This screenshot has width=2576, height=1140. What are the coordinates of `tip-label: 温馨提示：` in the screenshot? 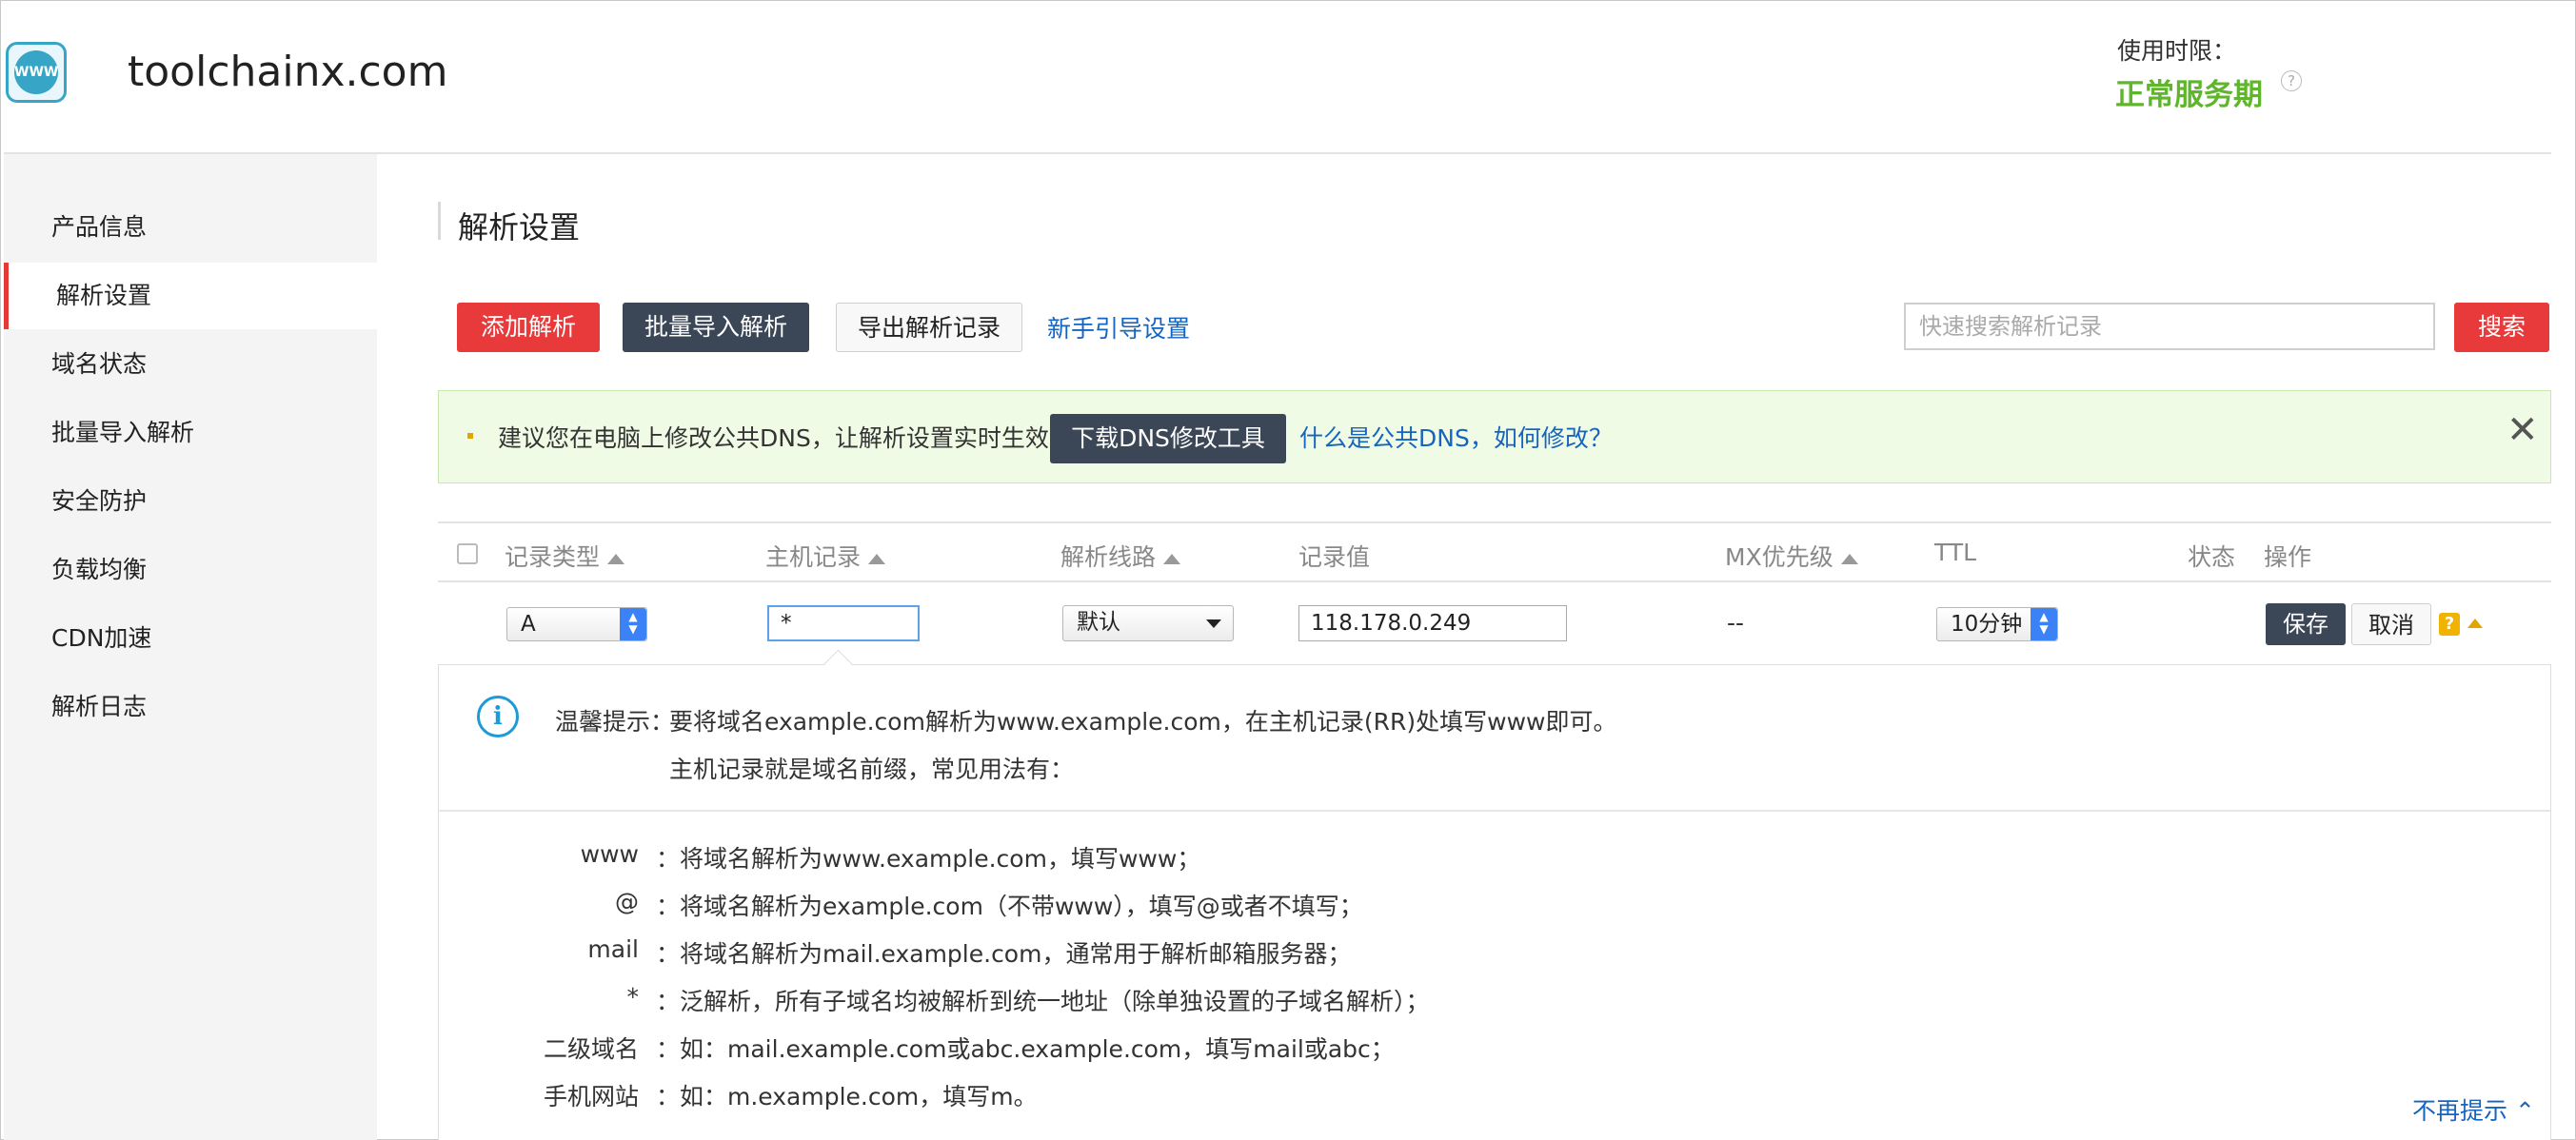 It's located at (615, 722).